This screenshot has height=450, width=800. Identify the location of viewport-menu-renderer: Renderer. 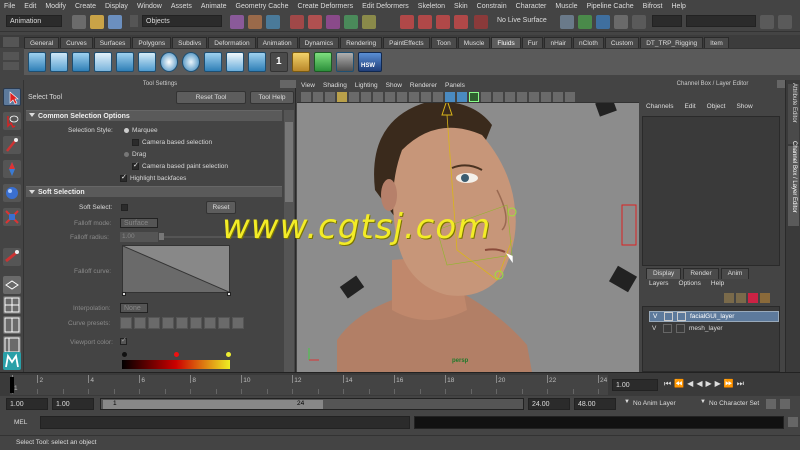
(423, 85).